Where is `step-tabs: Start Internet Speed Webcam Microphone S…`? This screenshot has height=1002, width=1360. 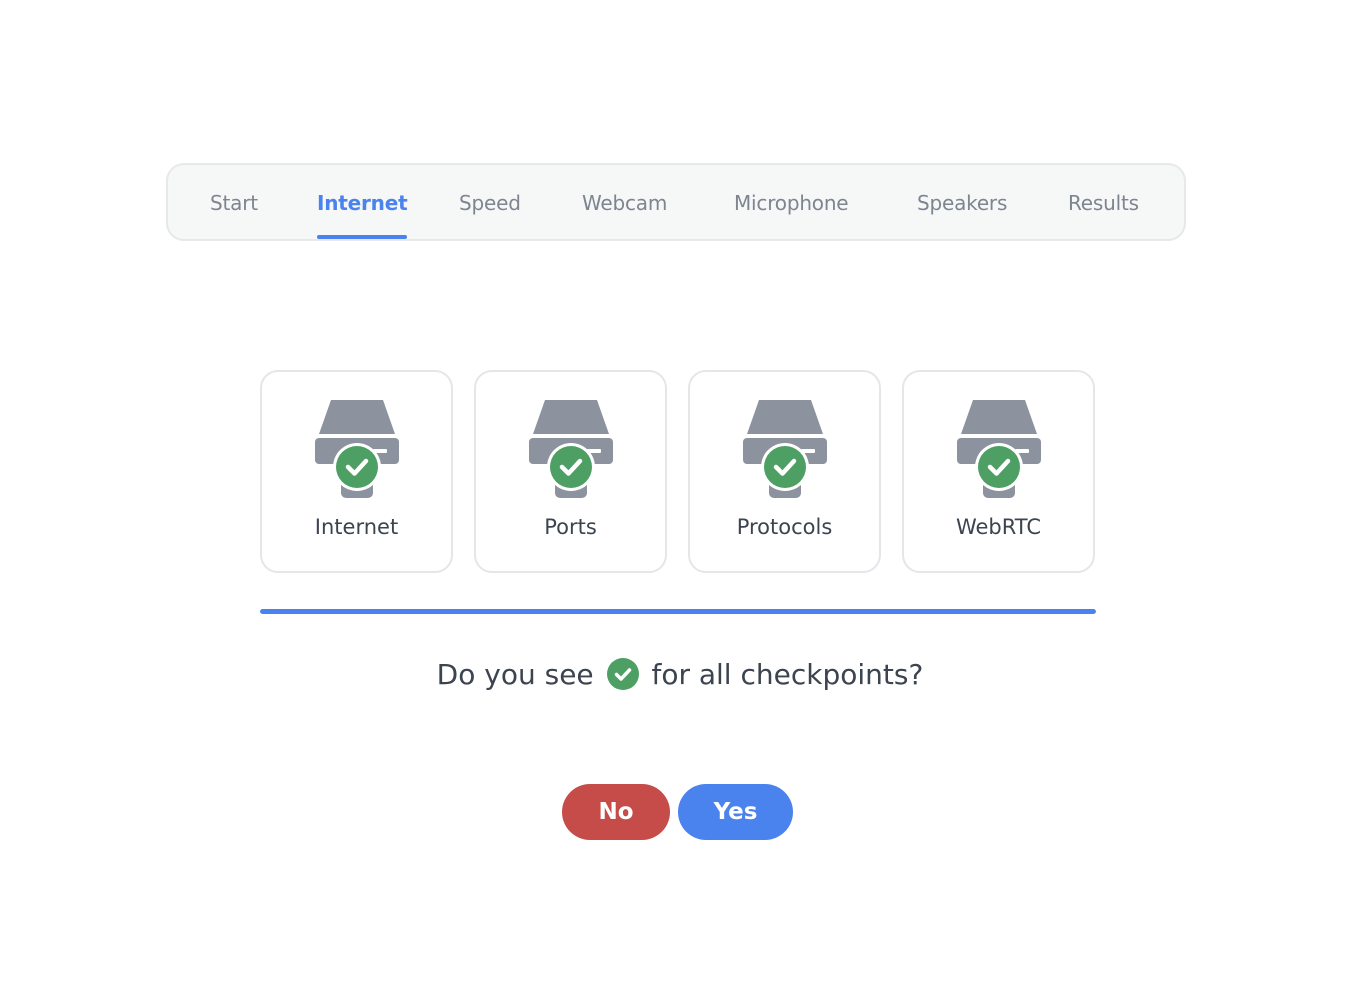 step-tabs: Start Internet Speed Webcam Microphone S… is located at coordinates (676, 202).